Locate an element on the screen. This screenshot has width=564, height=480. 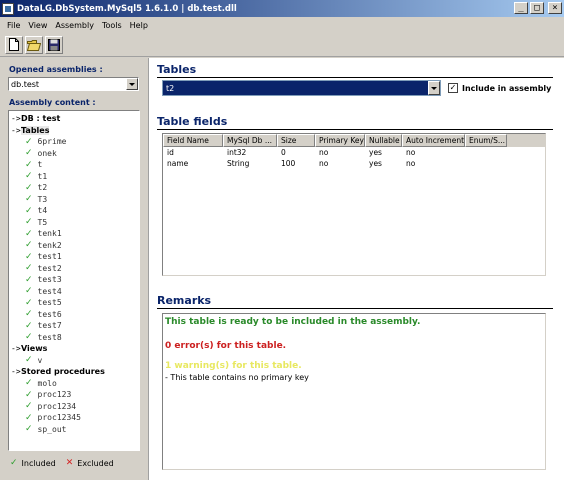
tree-item-label: test8 is located at coordinates (49, 337).